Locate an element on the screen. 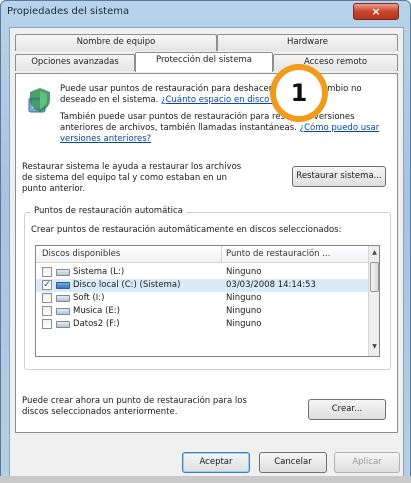 This screenshot has width=411, height=483. step-number-badge: 1 is located at coordinates (299, 93).